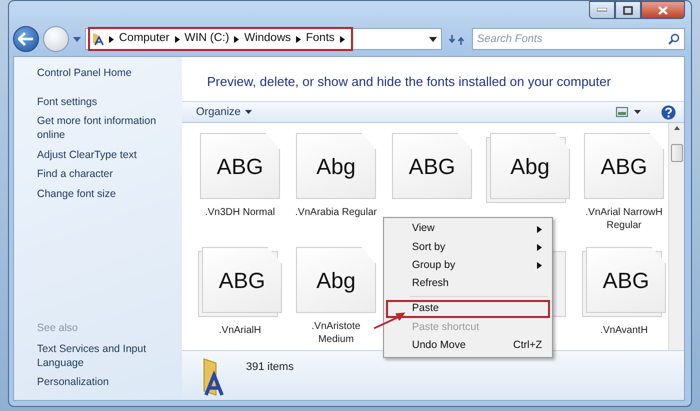  Describe the element at coordinates (624, 331) in the screenshot. I see `file-name: .VnAvantH` at that location.